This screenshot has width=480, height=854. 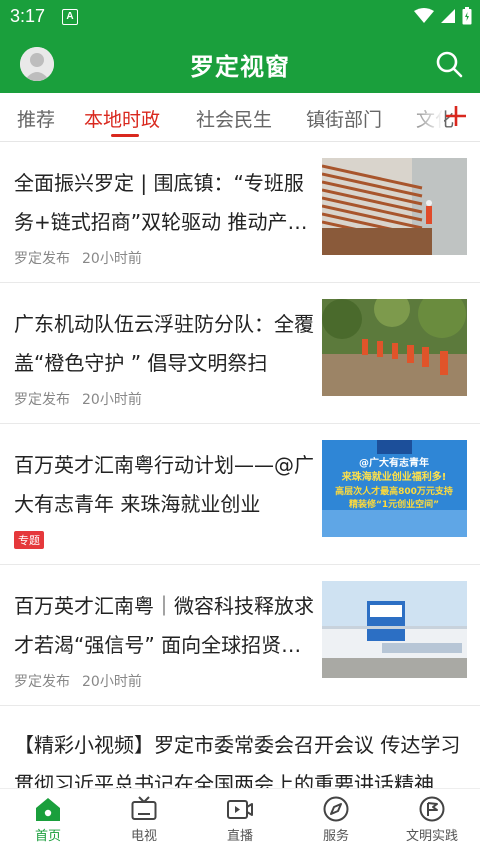 I want to click on nav-live: 直播, so click(x=240, y=821).